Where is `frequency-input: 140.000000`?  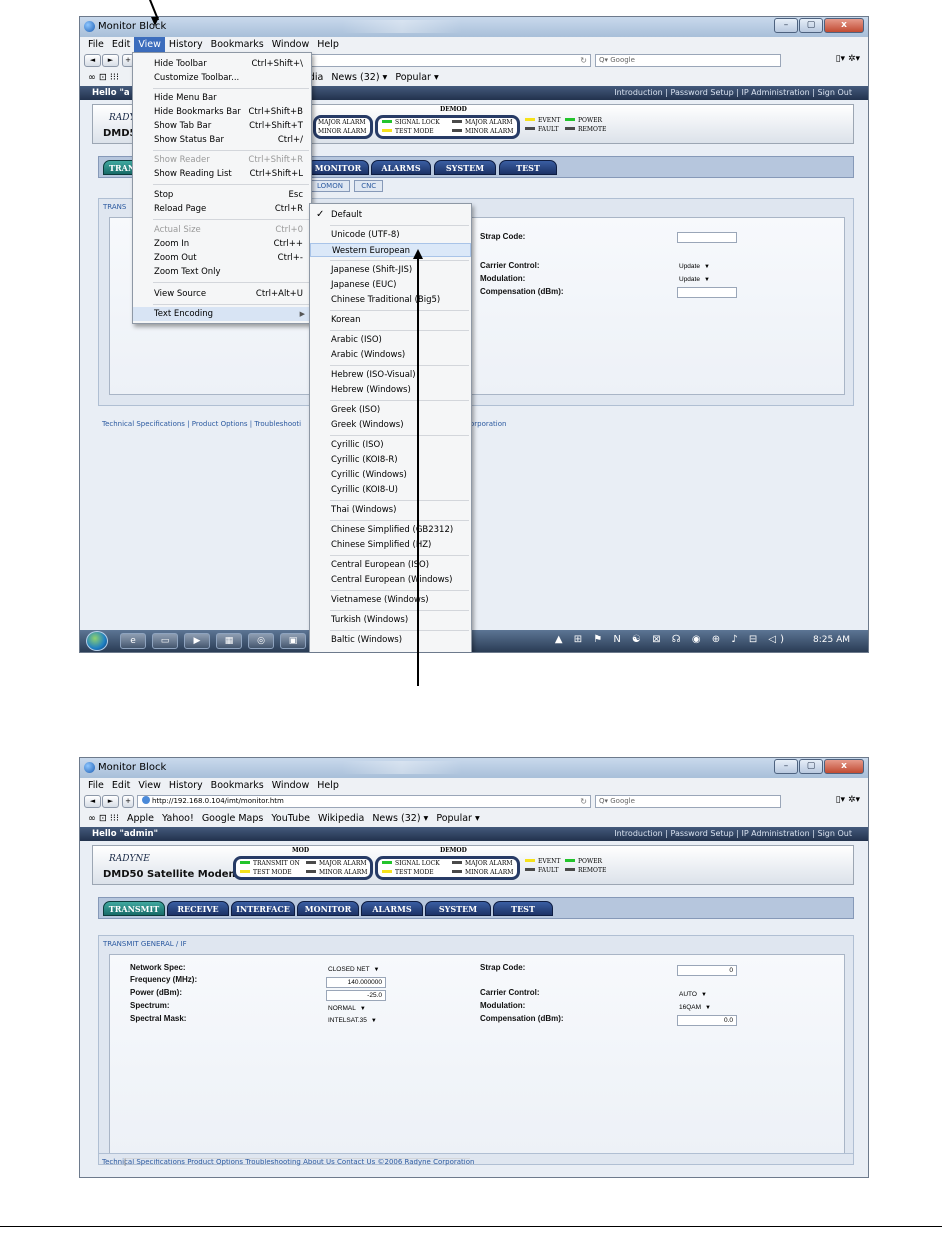
frequency-input: 140.000000 is located at coordinates (356, 982).